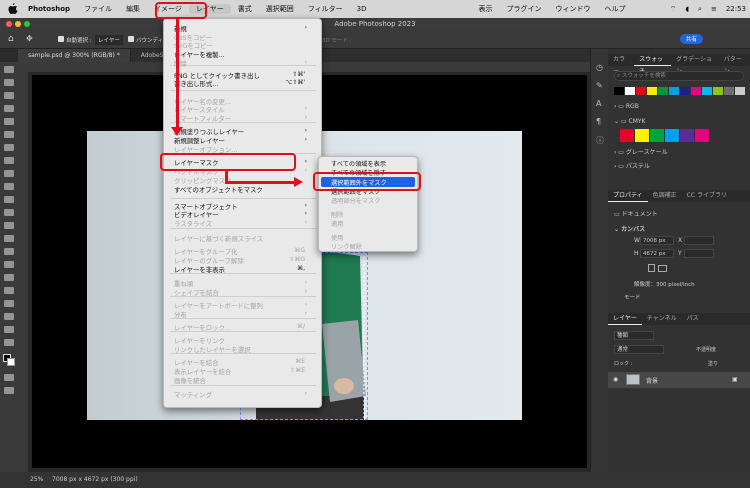  What do you see at coordinates (629, 228) in the screenshot?
I see `canvas-section-label: ⌄ カンバス` at bounding box center [629, 228].